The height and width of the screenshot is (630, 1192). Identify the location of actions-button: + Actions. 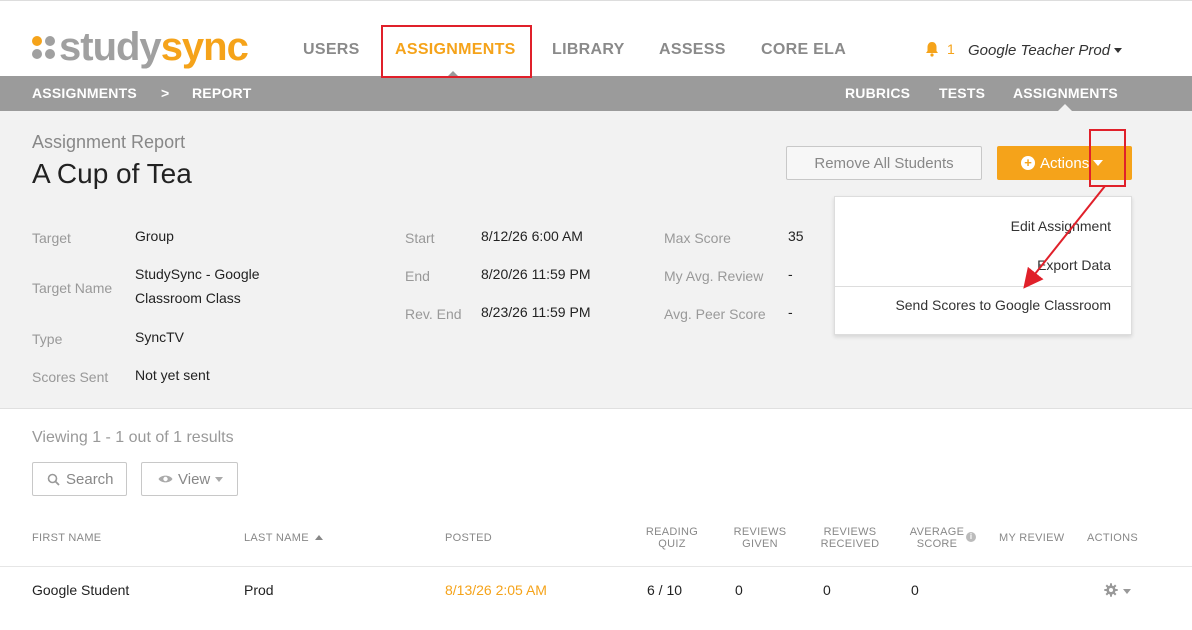
(1064, 163).